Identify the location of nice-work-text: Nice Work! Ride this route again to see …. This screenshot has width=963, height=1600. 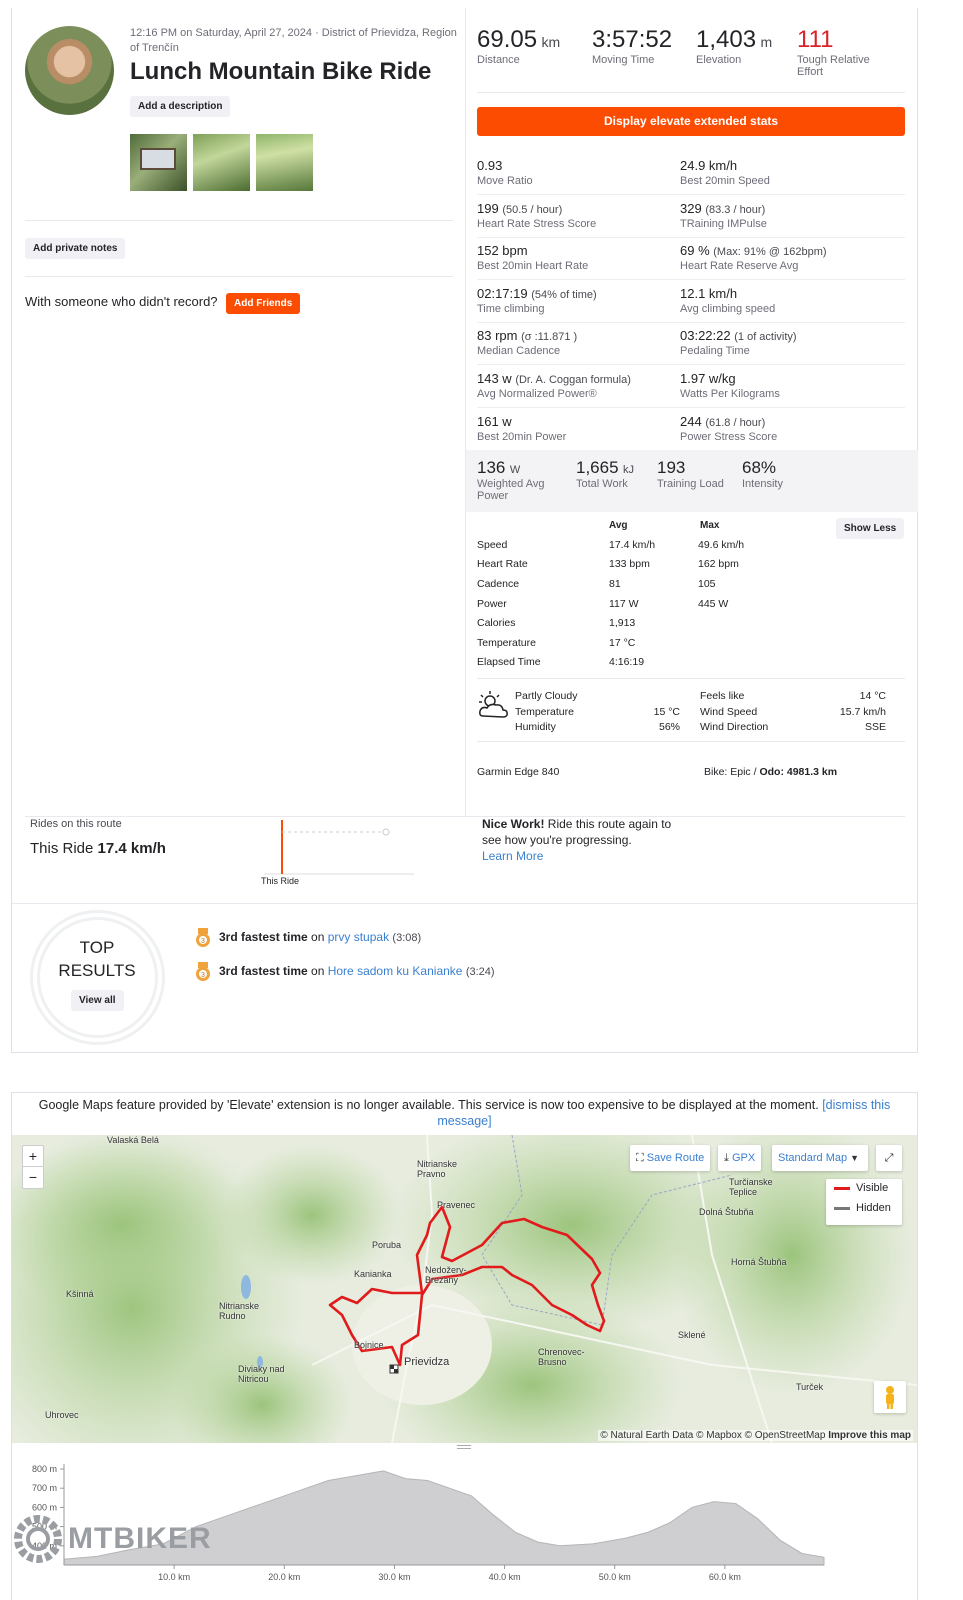
(577, 840).